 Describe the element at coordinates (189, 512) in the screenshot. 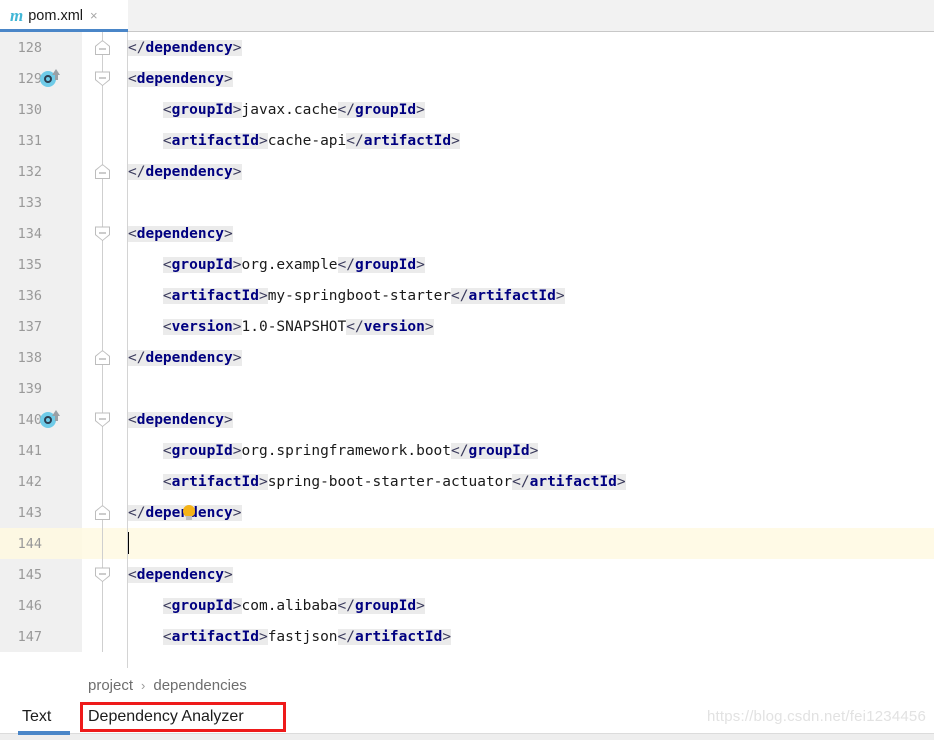

I see `lightbulb-intention-icon` at that location.